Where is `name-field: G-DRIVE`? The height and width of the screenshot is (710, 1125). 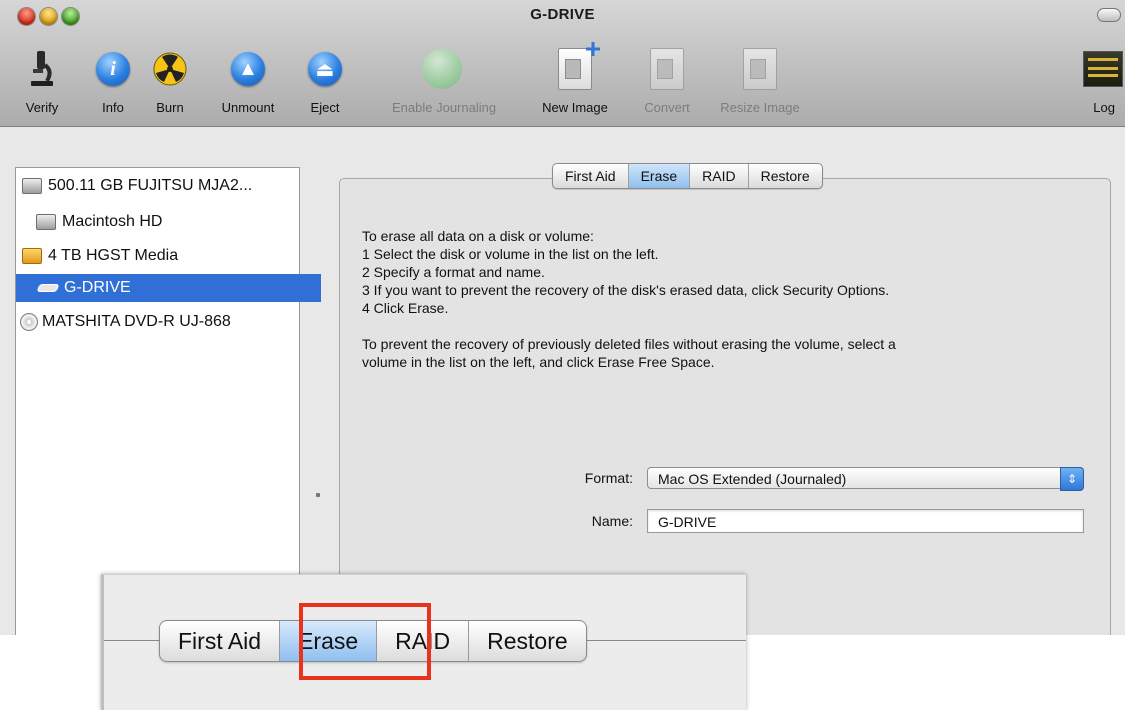
name-field: G-DRIVE is located at coordinates (865, 521).